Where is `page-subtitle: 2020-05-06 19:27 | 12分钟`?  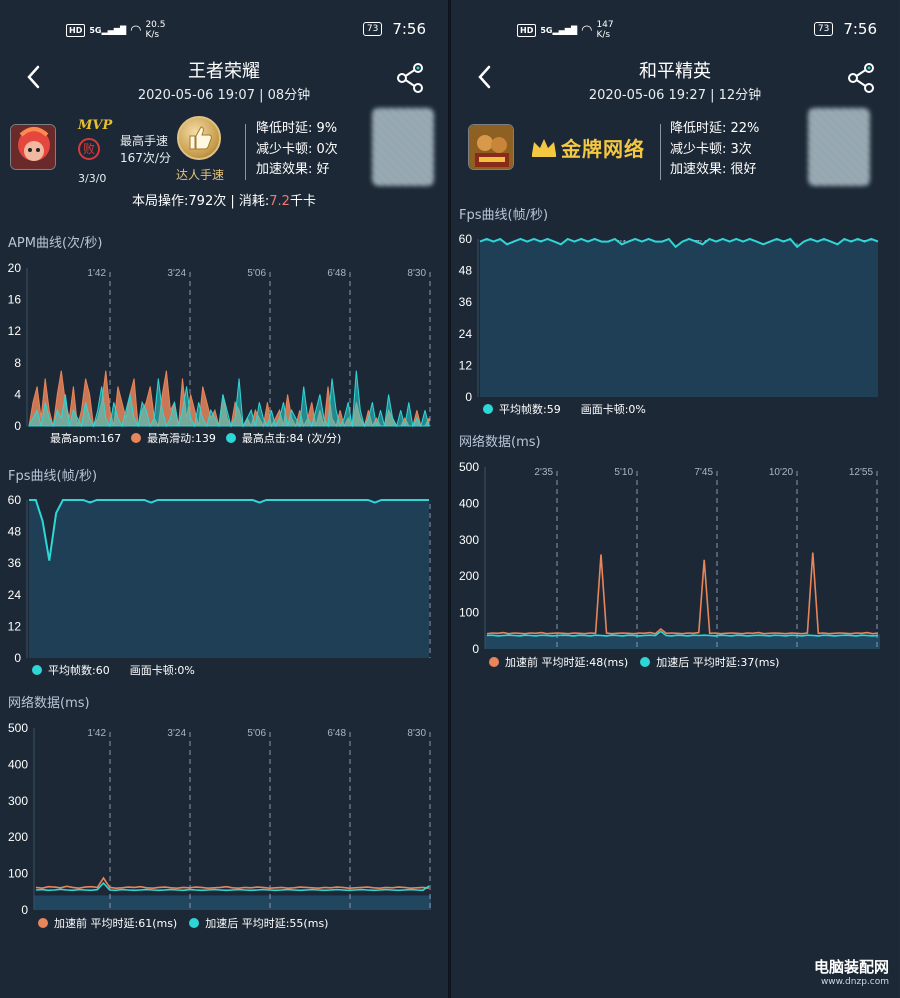 page-subtitle: 2020-05-06 19:27 | 12分钟 is located at coordinates (675, 95).